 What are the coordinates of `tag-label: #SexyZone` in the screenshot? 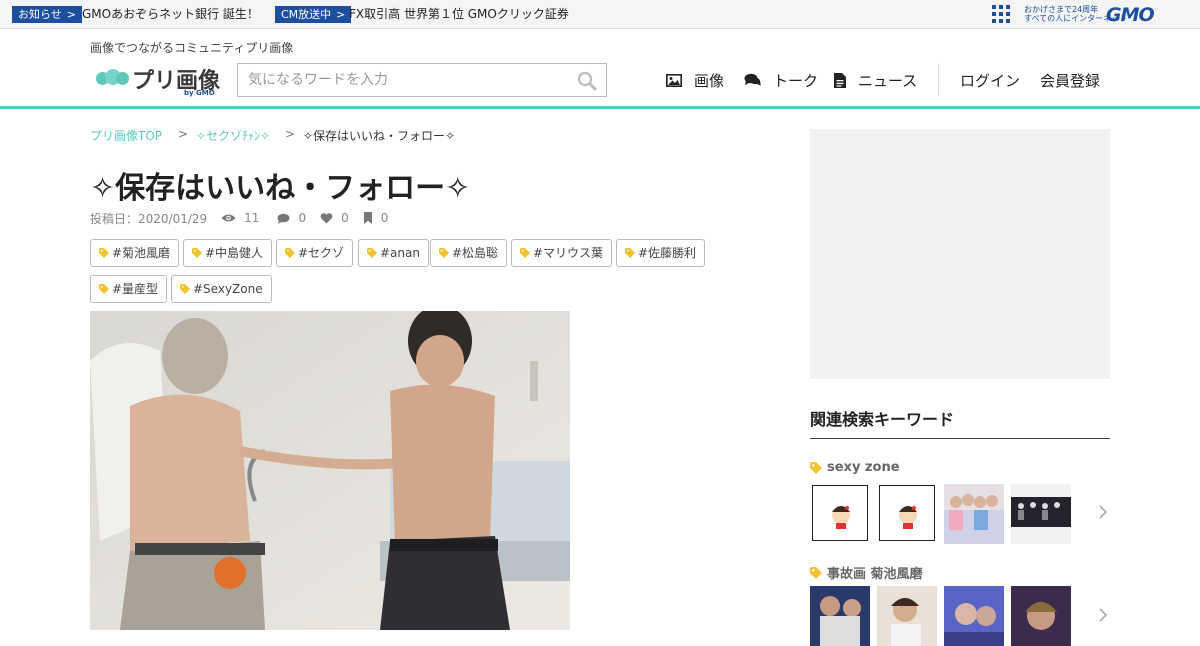 It's located at (228, 289).